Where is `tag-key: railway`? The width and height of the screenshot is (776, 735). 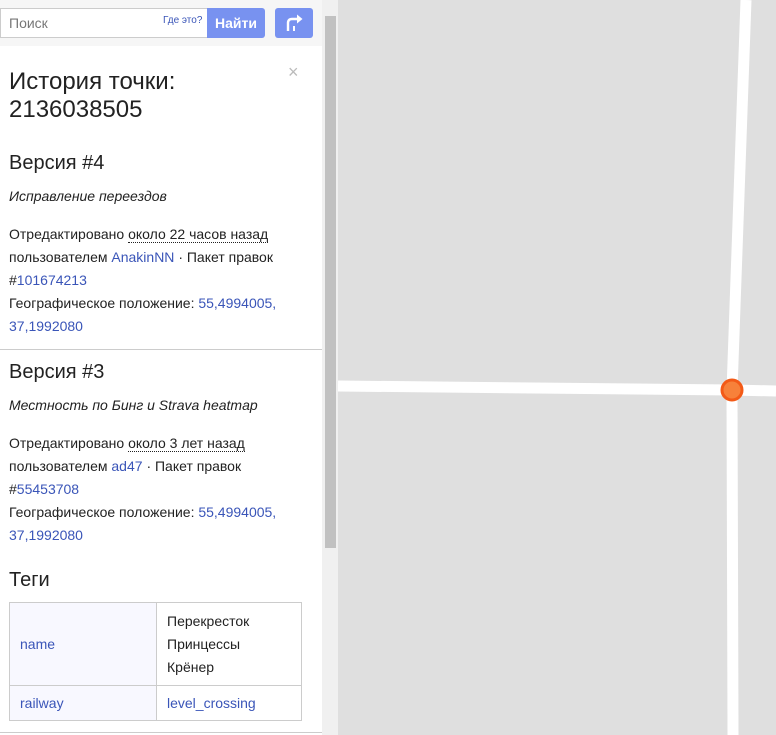 tag-key: railway is located at coordinates (83, 703).